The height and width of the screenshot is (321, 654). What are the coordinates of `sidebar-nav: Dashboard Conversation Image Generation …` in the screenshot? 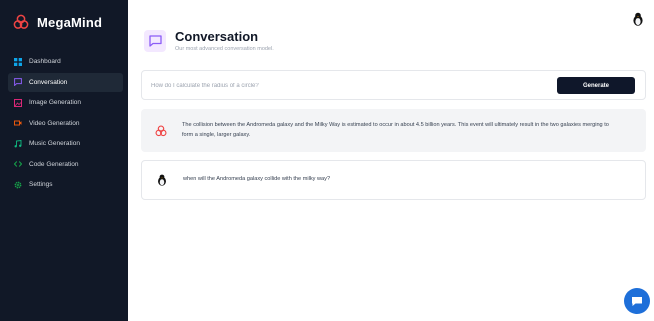 It's located at (65, 124).